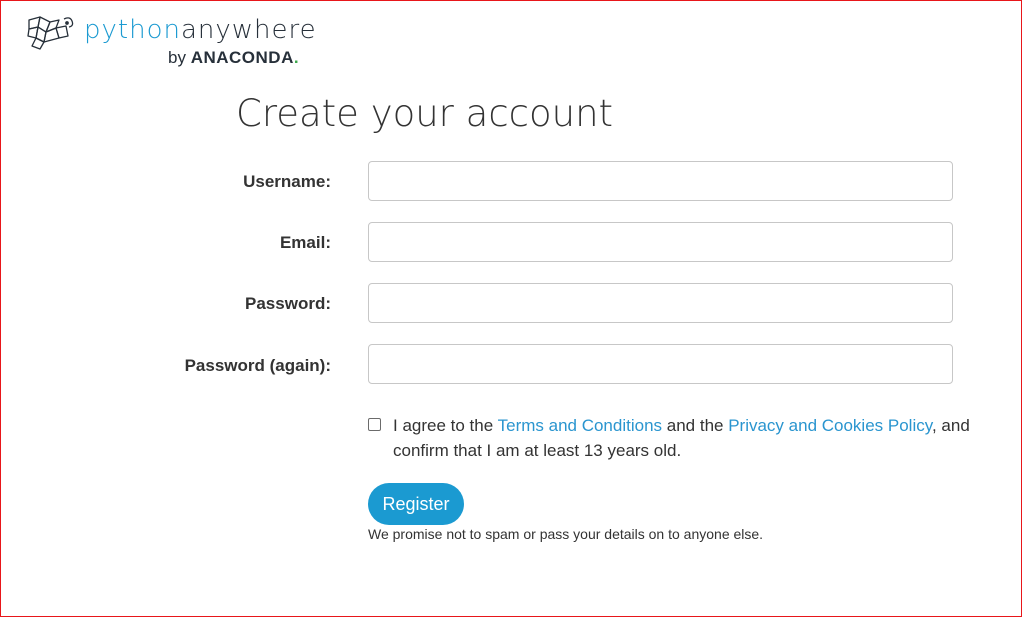 The height and width of the screenshot is (617, 1022). I want to click on username-label: Username:, so click(287, 181).